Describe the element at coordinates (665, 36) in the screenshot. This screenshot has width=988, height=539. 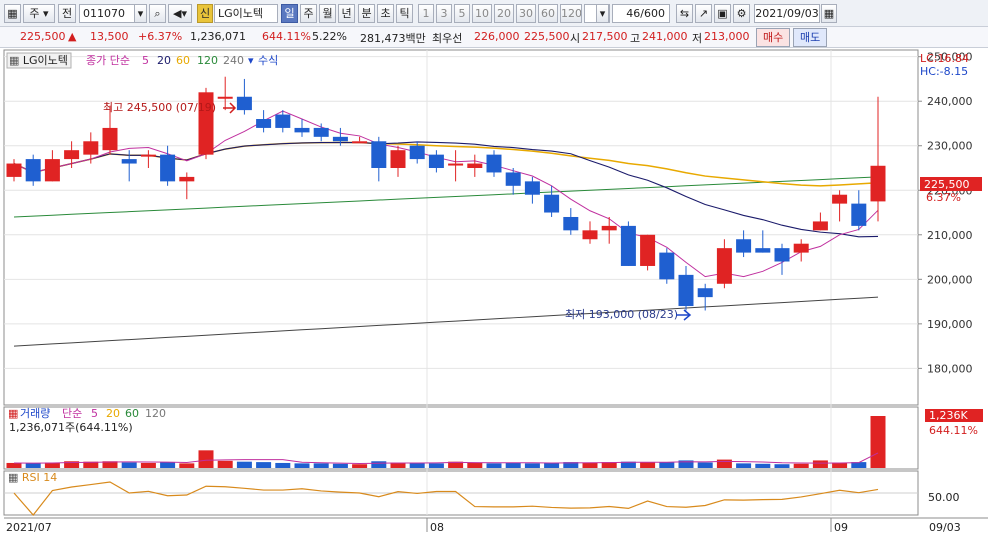
I see `high-price: 241,000` at that location.